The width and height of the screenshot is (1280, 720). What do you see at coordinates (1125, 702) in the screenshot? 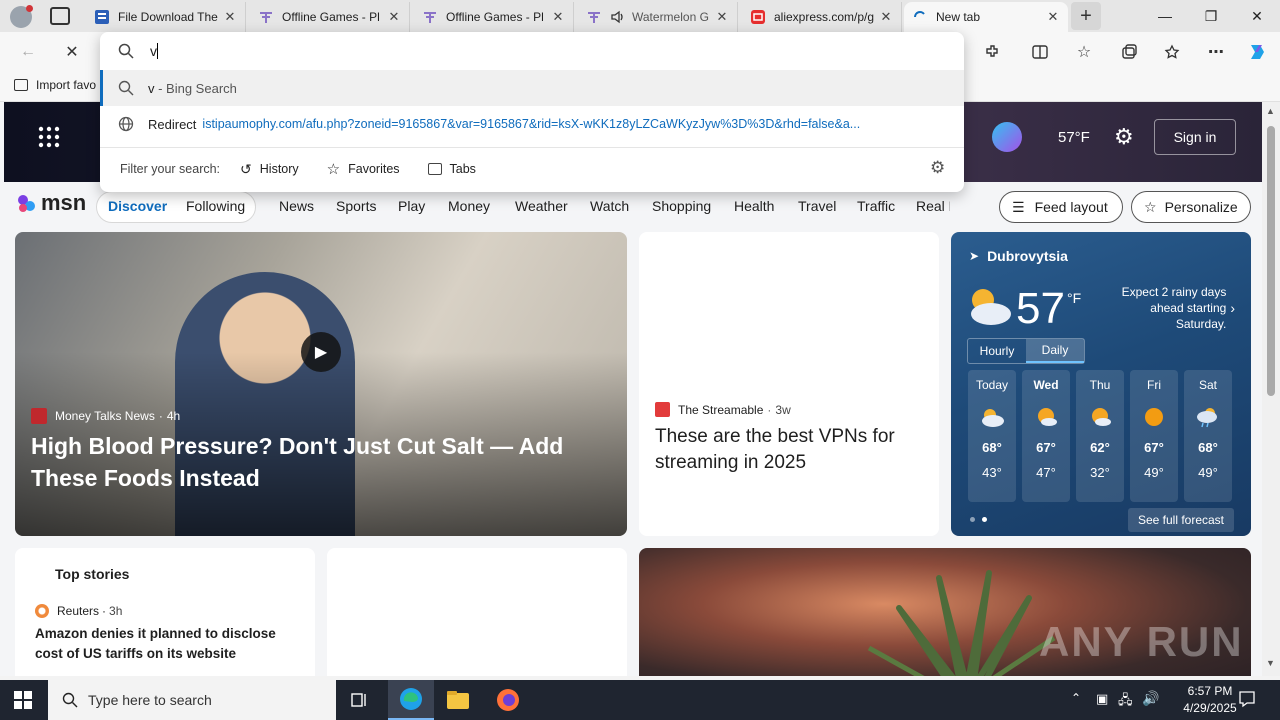
I see `network-icon: 🖧` at bounding box center [1125, 702].